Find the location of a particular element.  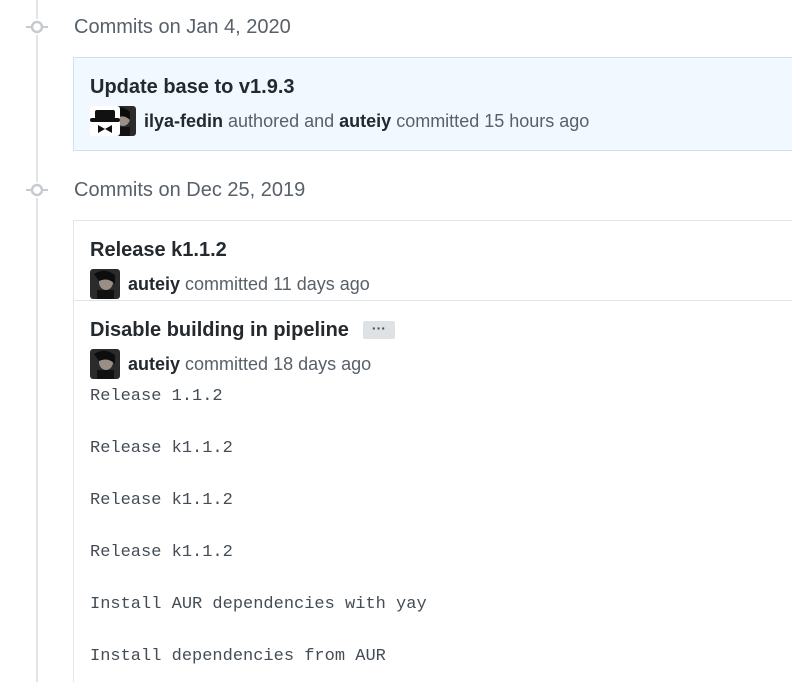

avatar-stack is located at coordinates (113, 121).